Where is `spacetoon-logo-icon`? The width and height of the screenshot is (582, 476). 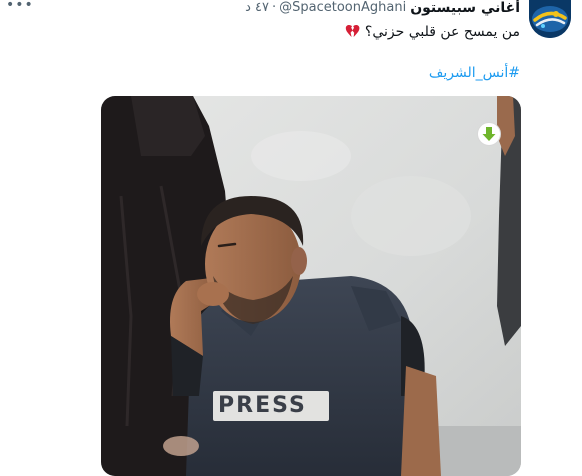
spacetoon-logo-icon is located at coordinates (550, 19).